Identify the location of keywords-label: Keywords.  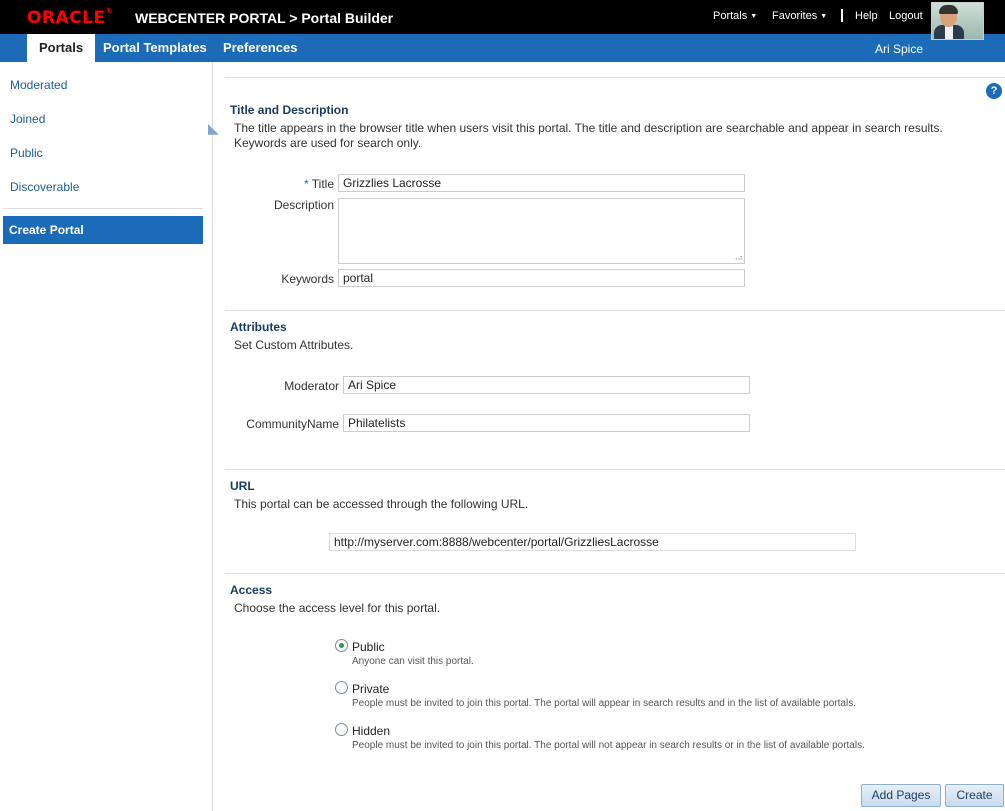
(307, 279).